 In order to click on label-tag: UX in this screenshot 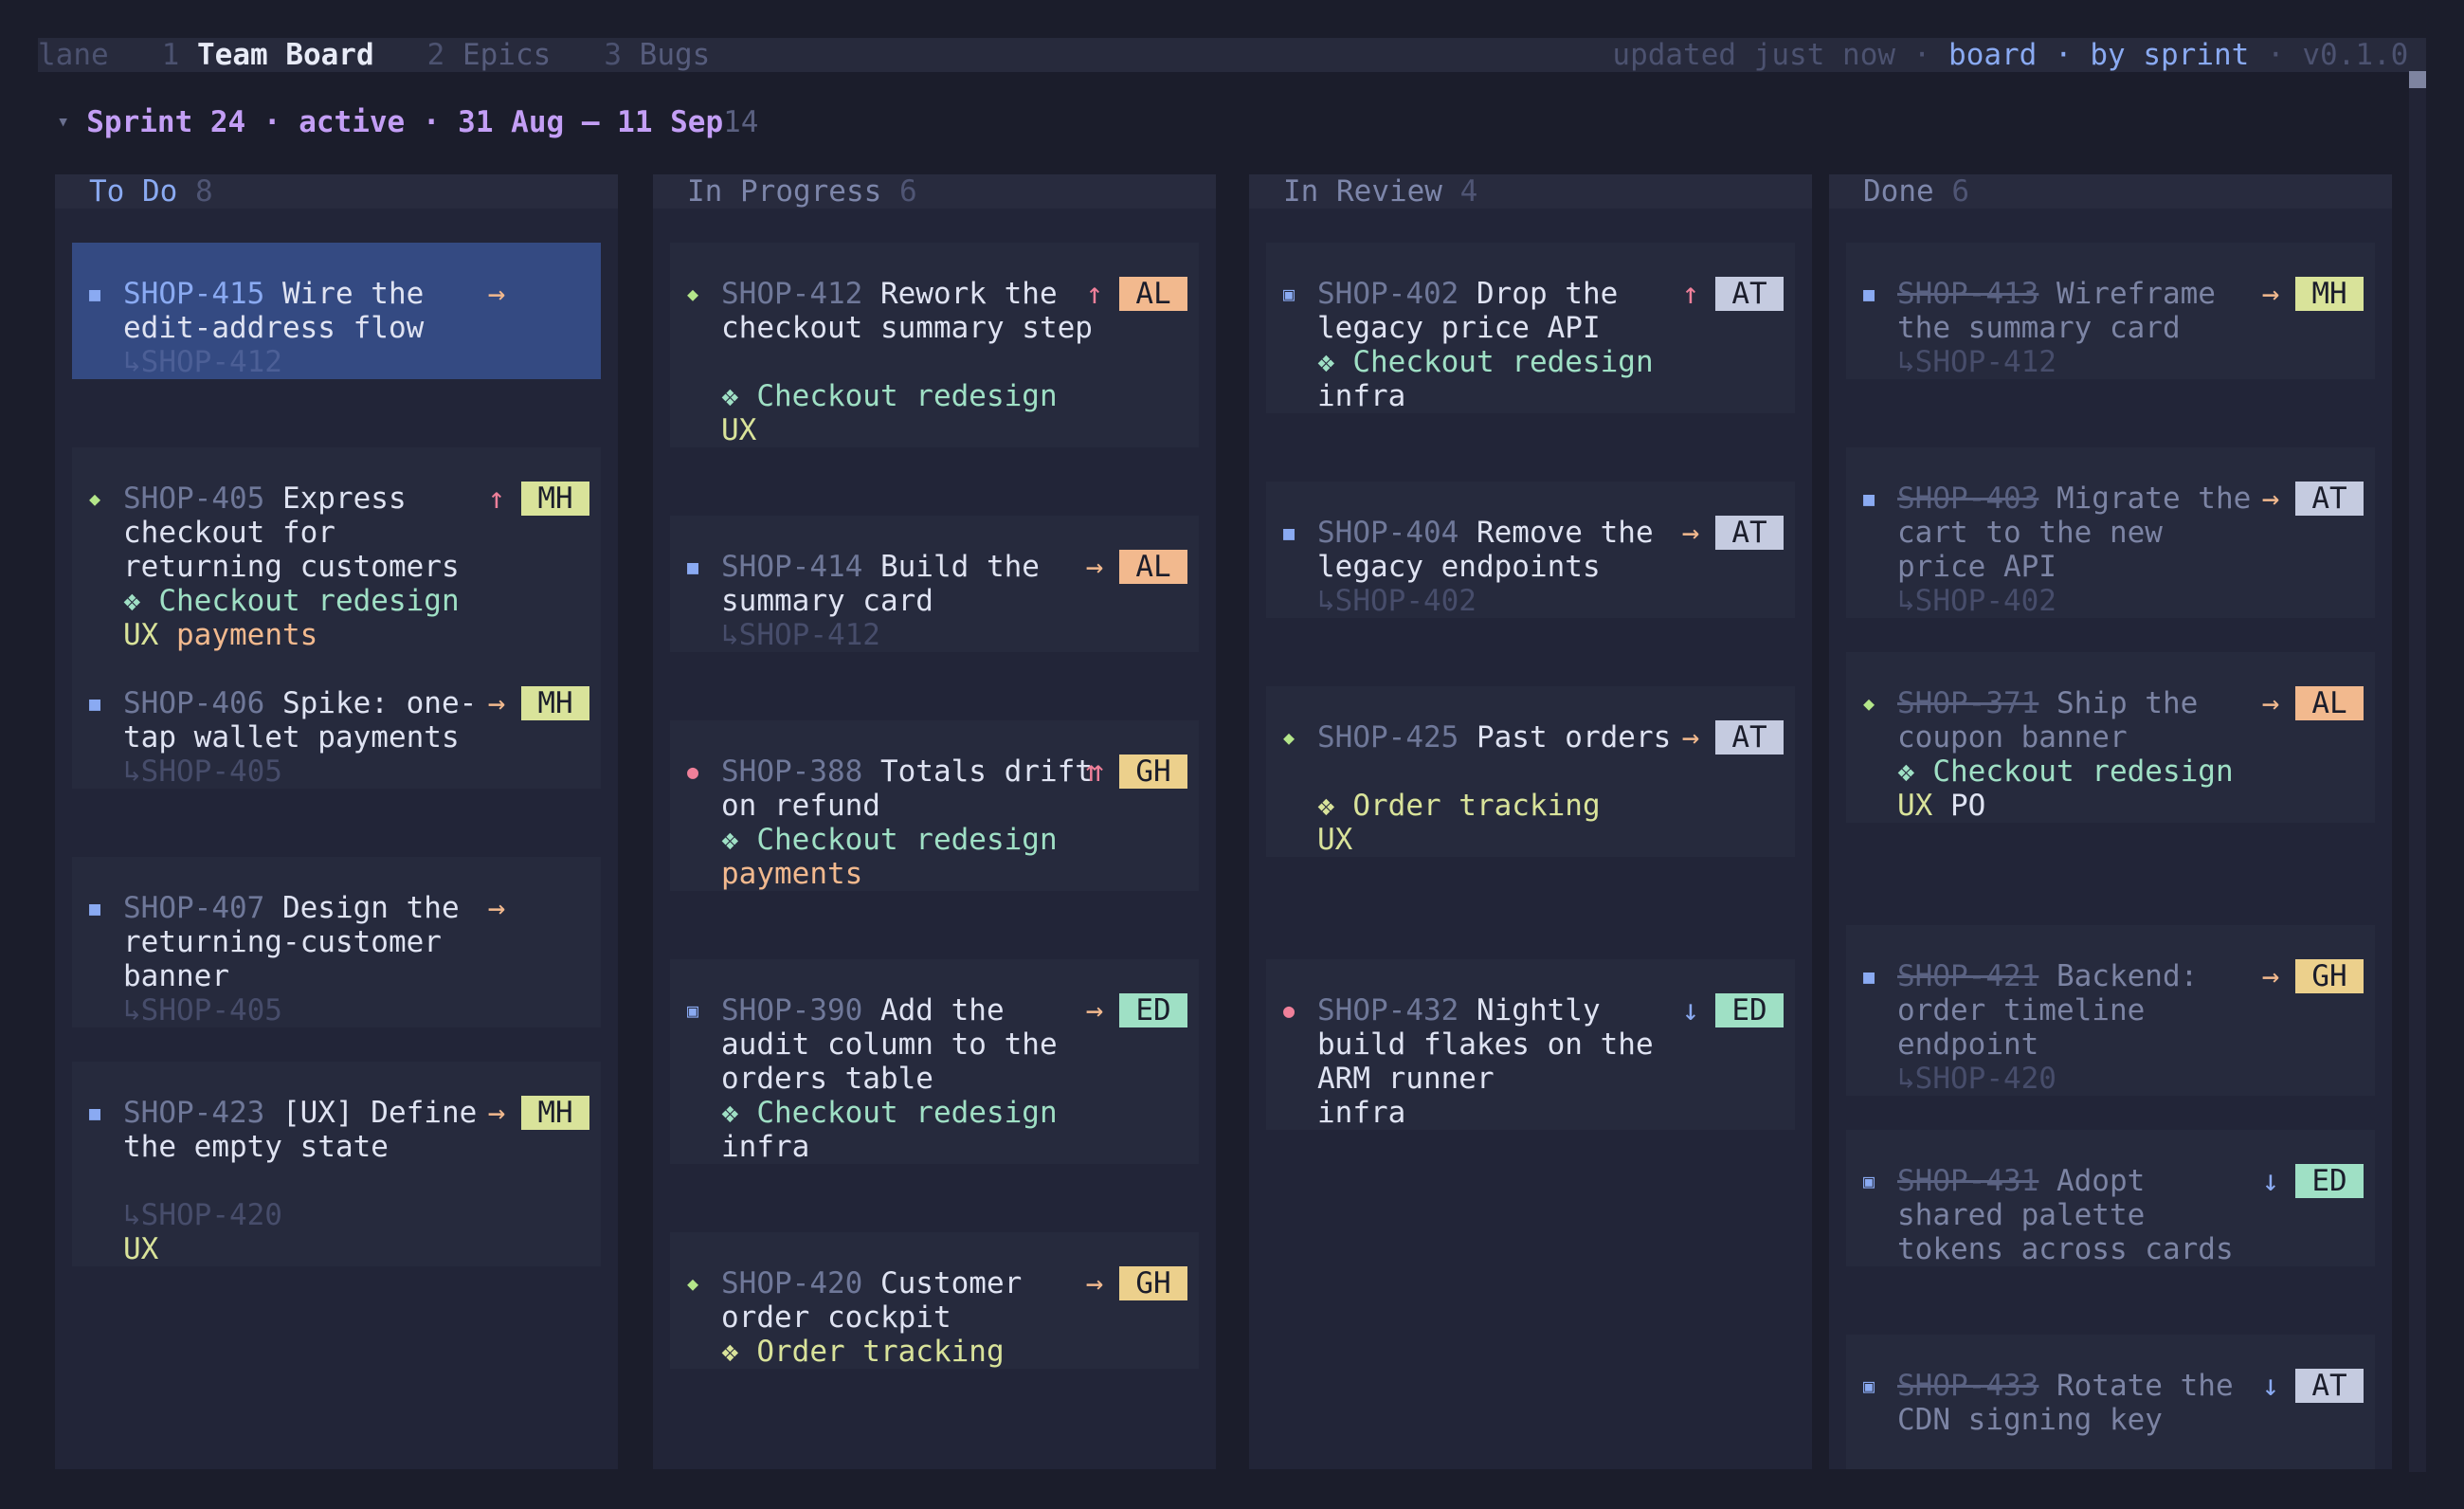, I will do `click(141, 1249)`.